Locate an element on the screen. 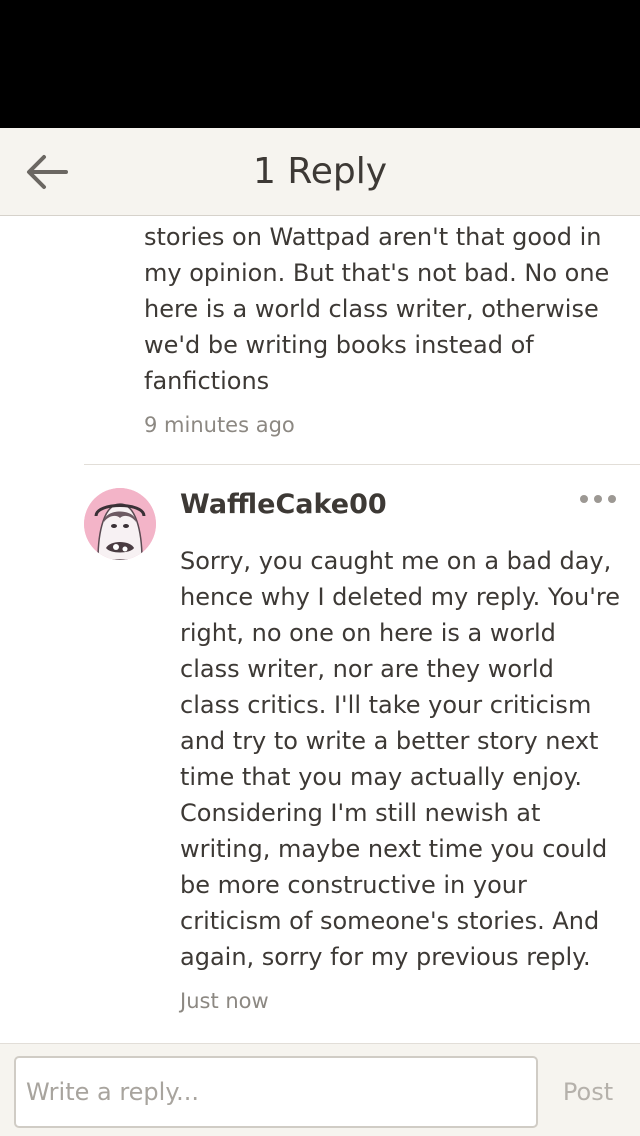 The width and height of the screenshot is (640, 1136). top-bar: 1 Reply is located at coordinates (320, 172).